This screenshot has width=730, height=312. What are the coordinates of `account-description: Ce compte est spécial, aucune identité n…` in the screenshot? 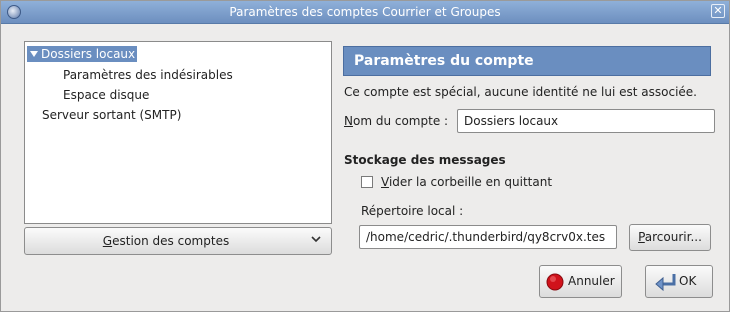 It's located at (520, 92).